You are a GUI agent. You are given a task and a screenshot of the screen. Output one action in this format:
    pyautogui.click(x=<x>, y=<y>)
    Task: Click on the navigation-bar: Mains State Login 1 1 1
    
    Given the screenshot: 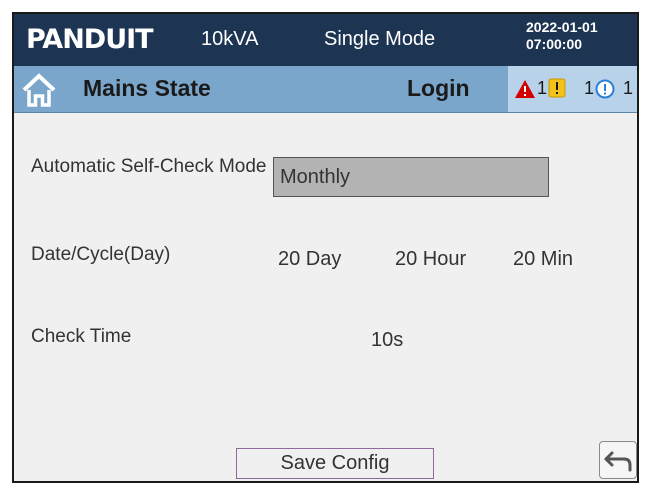 What is the action you would take?
    pyautogui.click(x=325, y=89)
    